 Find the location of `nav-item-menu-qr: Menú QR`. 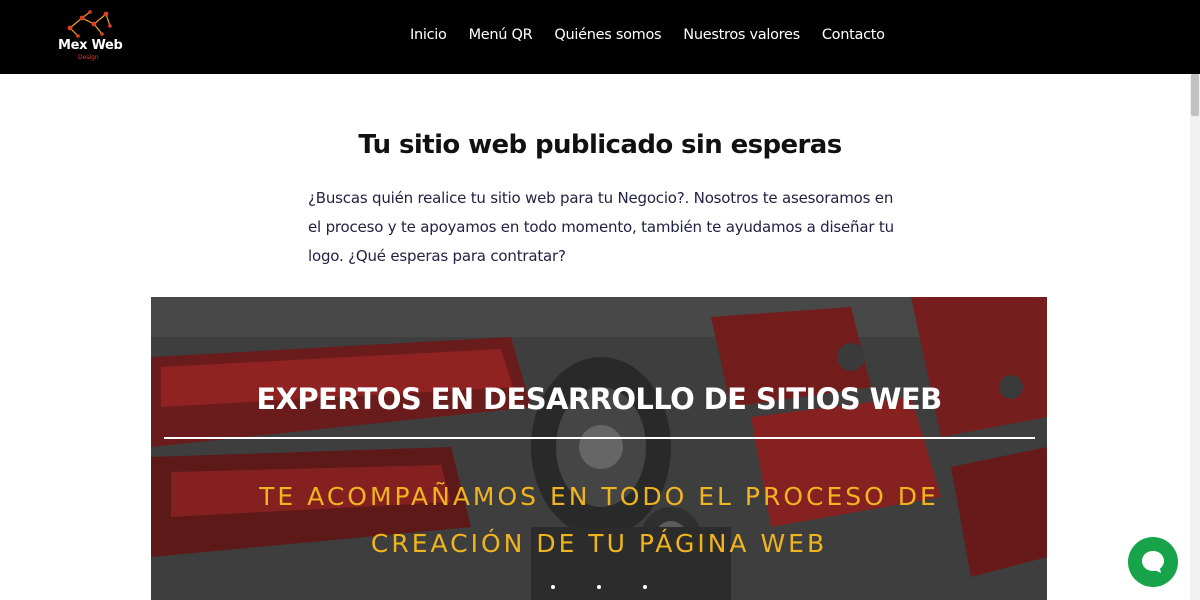

nav-item-menu-qr: Menú QR is located at coordinates (501, 35).